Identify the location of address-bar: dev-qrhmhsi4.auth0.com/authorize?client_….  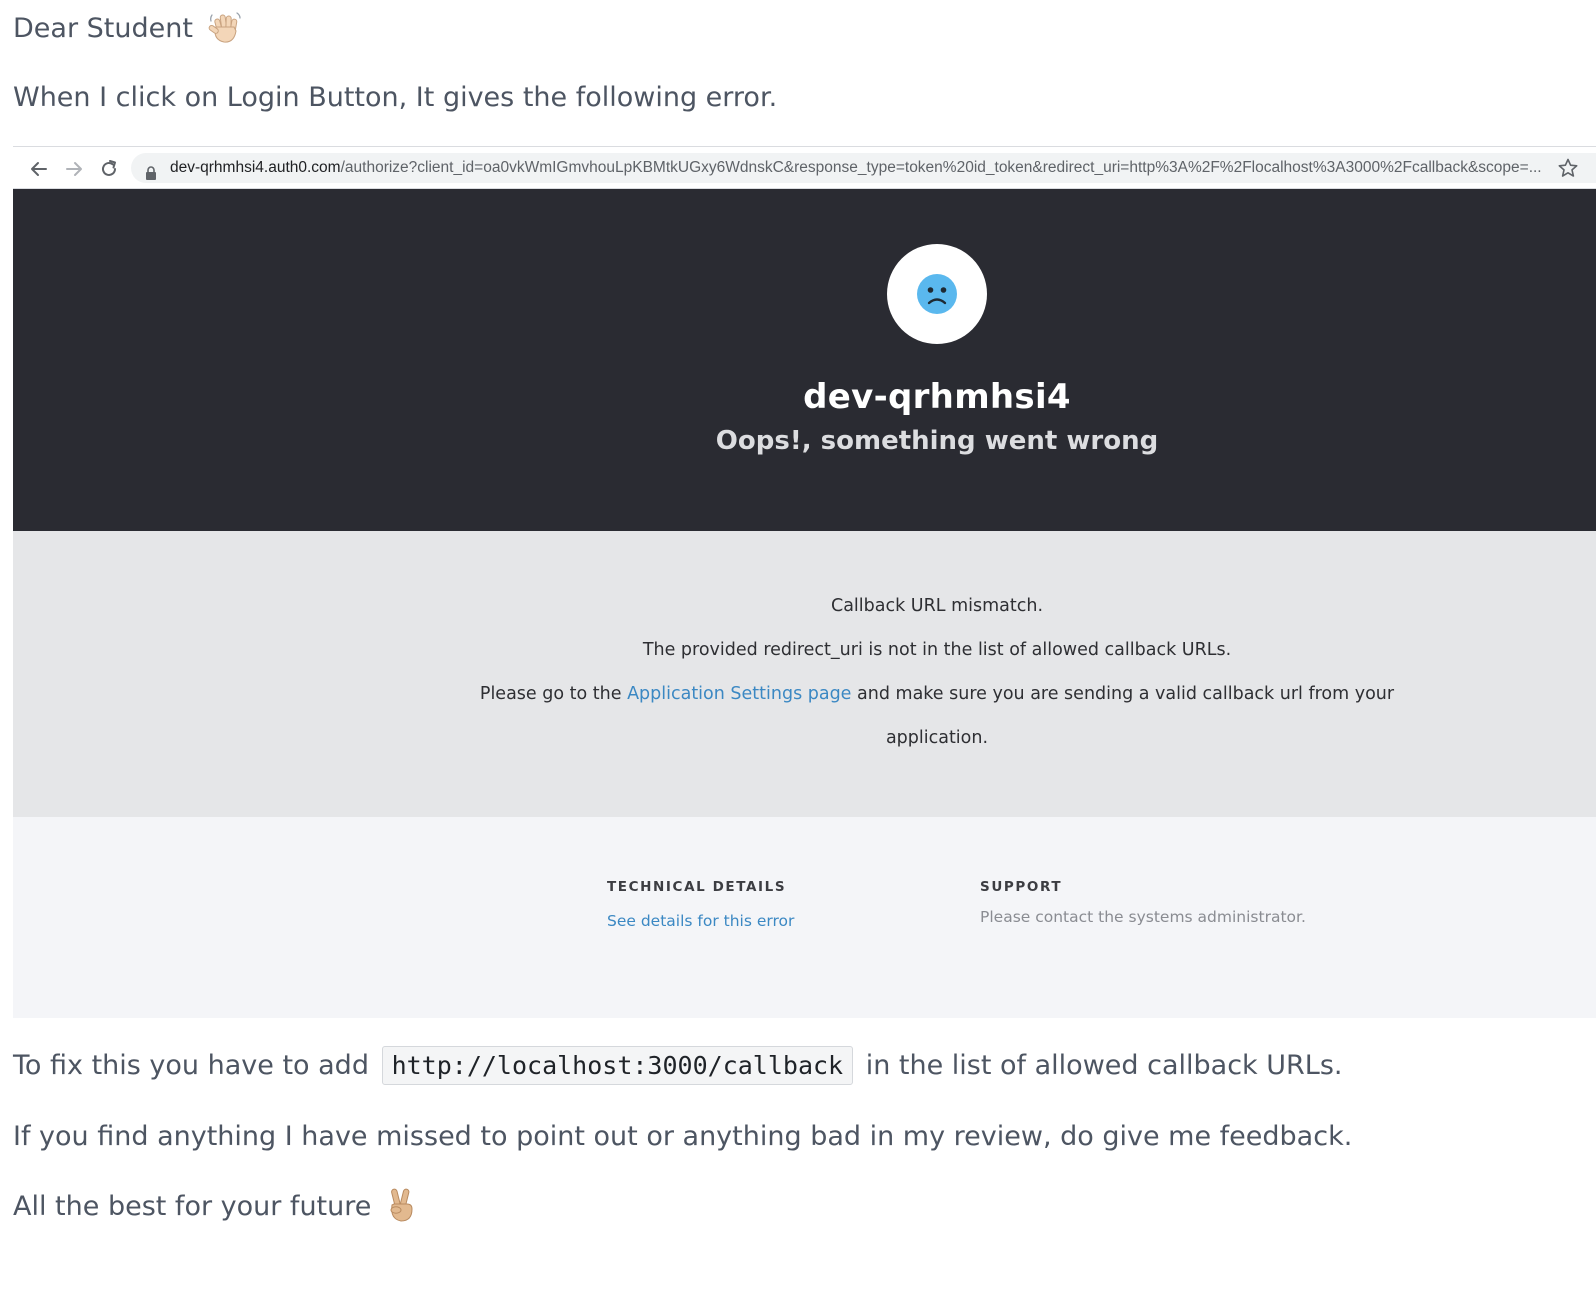
(863, 168).